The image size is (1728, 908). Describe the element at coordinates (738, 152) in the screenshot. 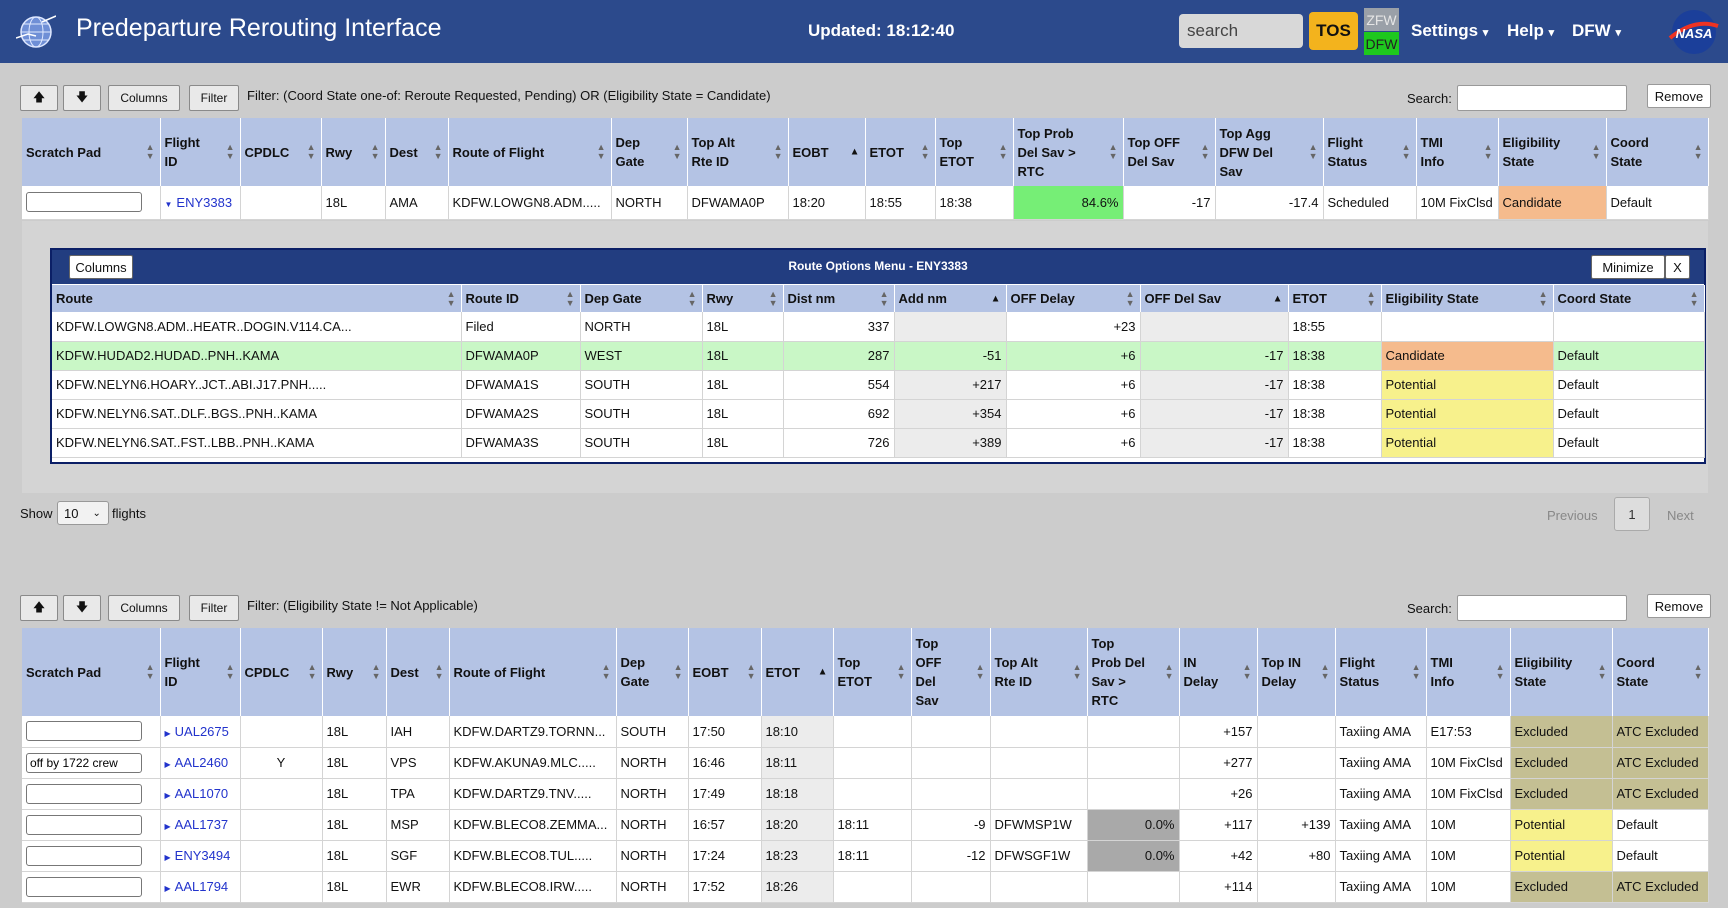

I see `column-header: Top Alt Rte ID ▲ ▼` at that location.